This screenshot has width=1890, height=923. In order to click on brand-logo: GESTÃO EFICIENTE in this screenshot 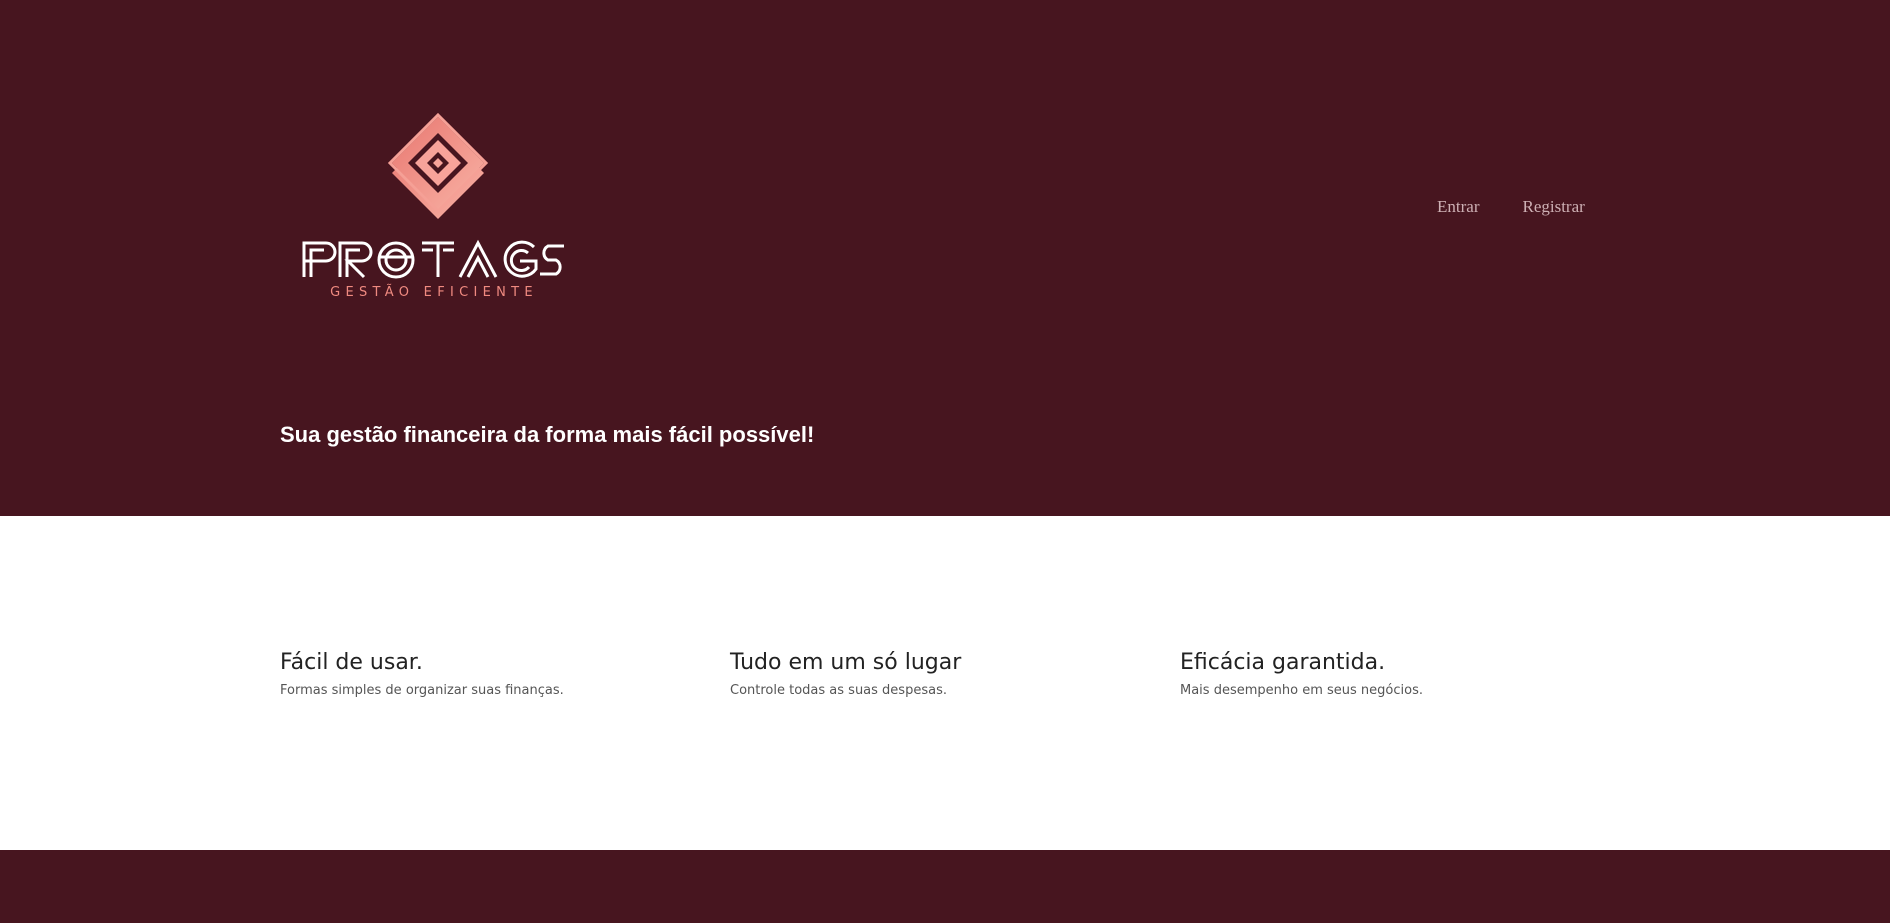, I will do `click(434, 208)`.